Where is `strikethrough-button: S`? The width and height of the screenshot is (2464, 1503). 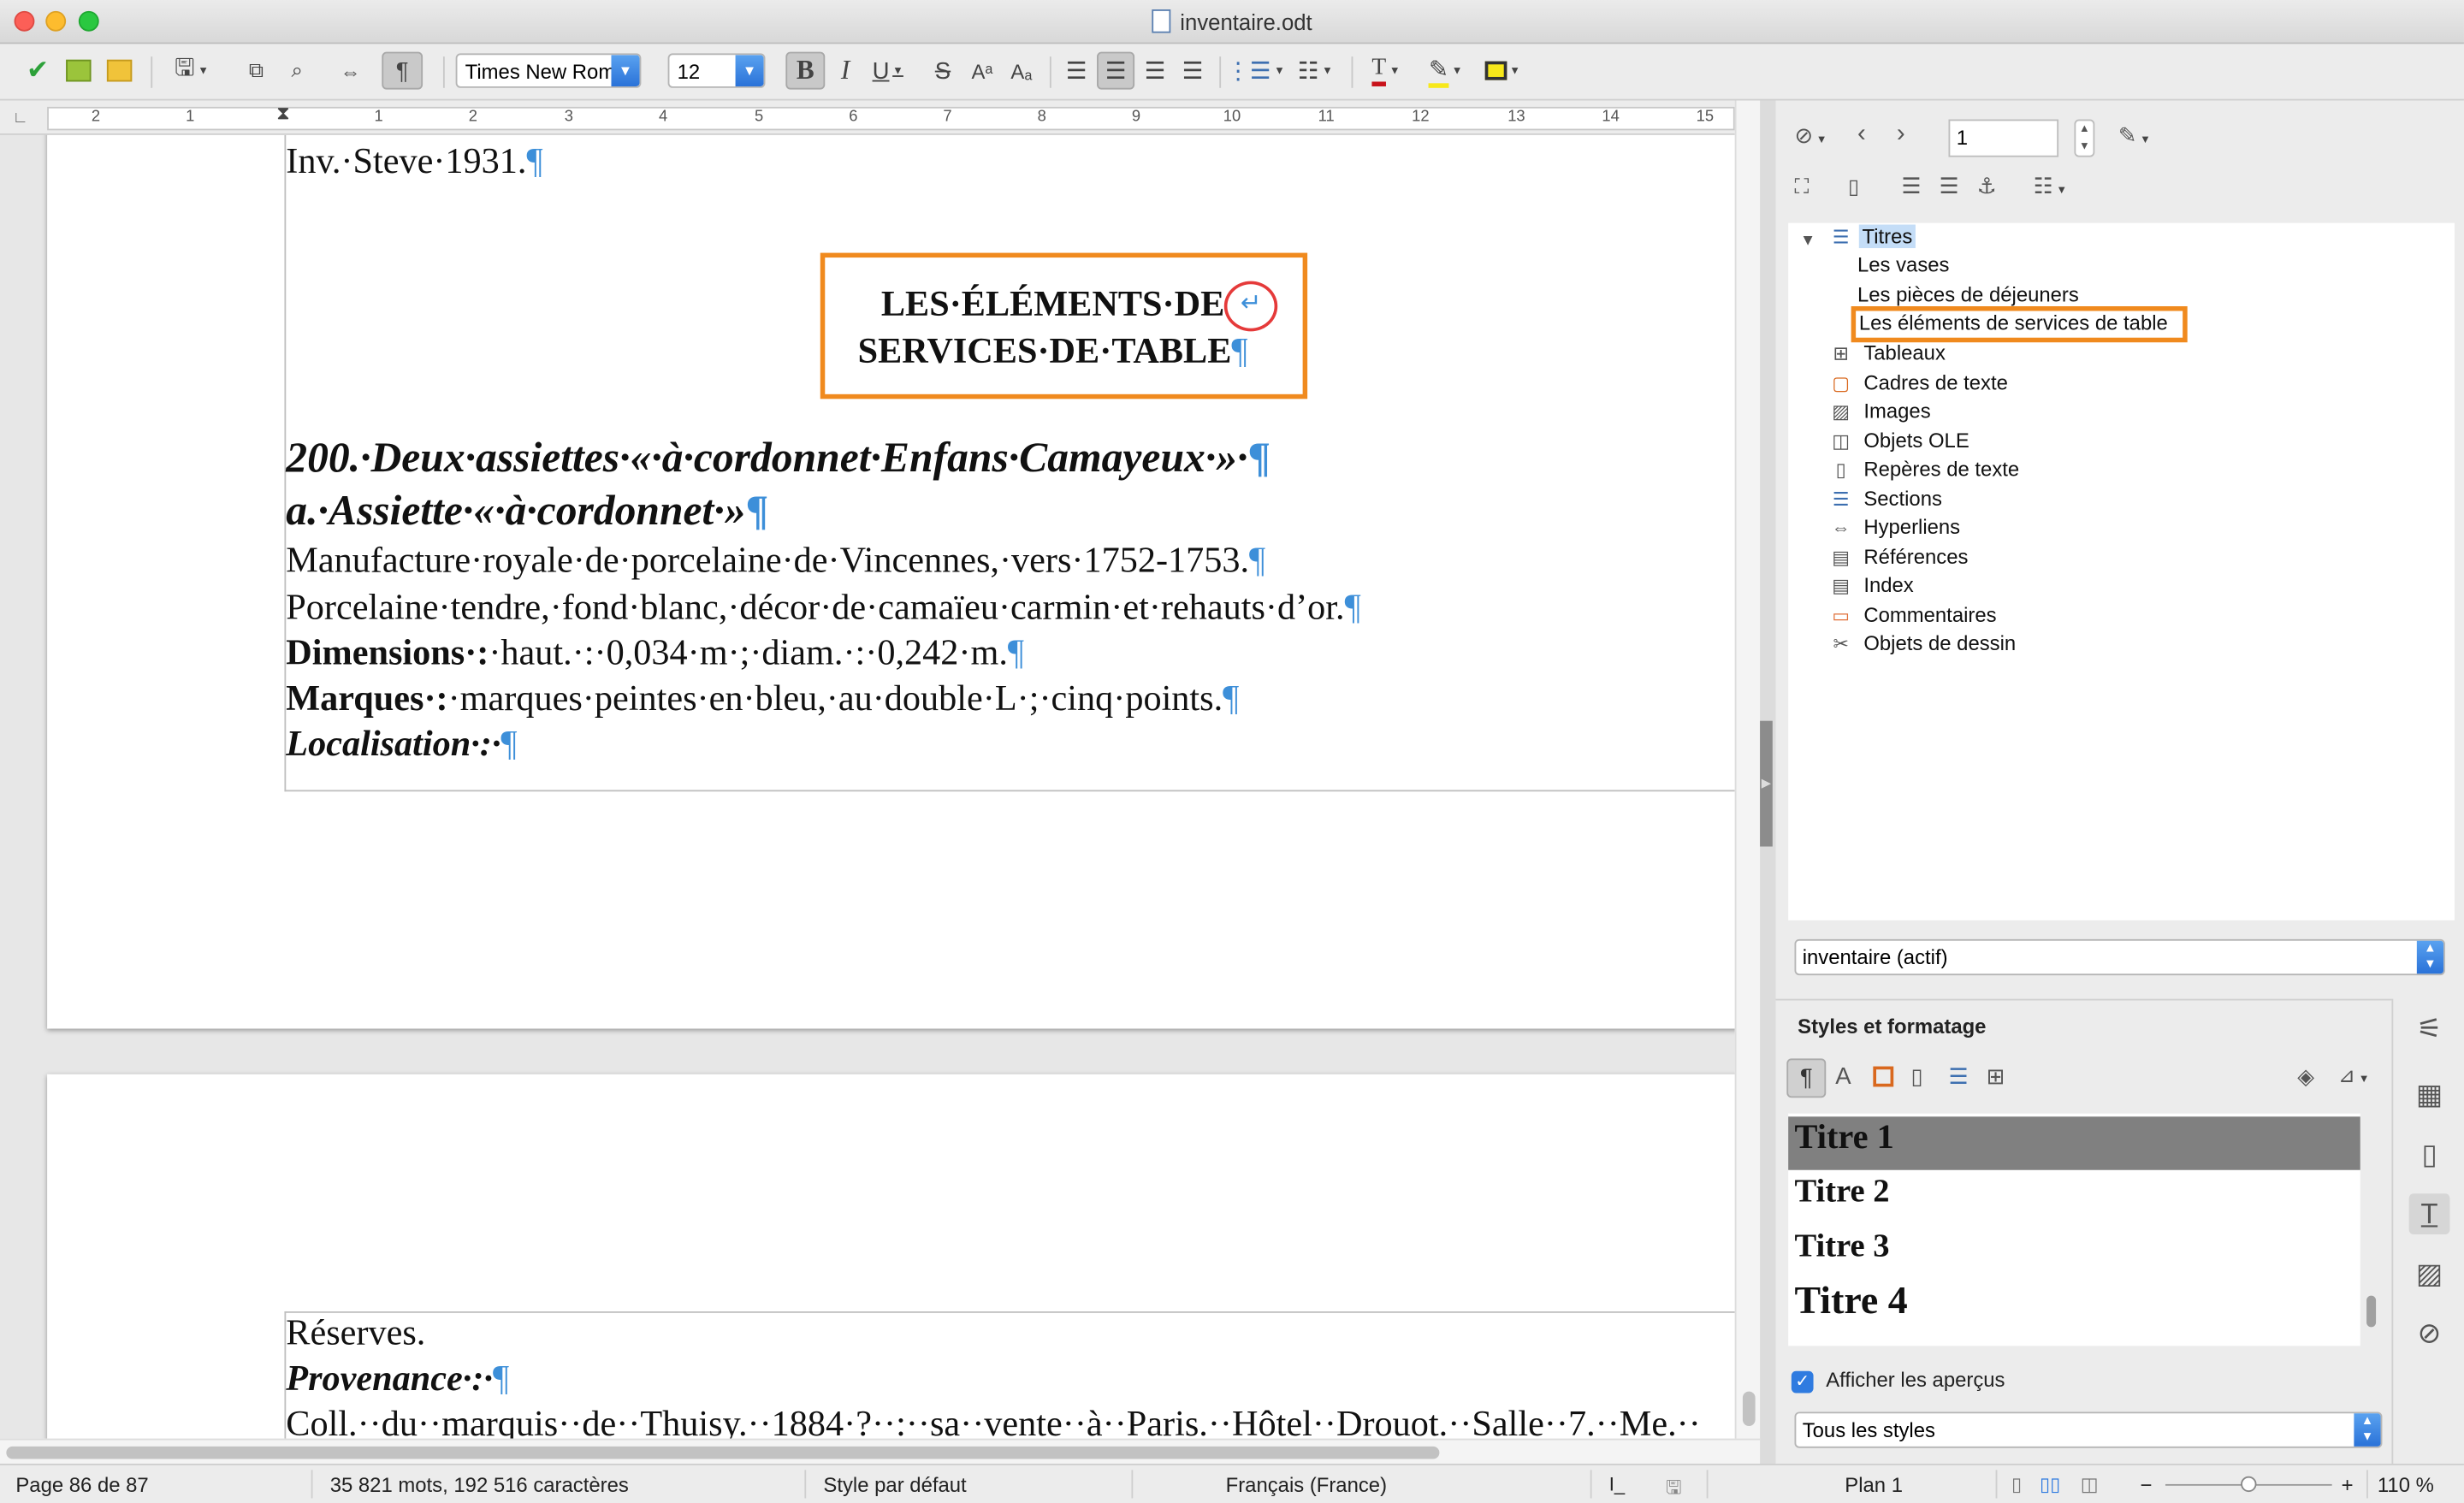 strikethrough-button: S is located at coordinates (943, 71).